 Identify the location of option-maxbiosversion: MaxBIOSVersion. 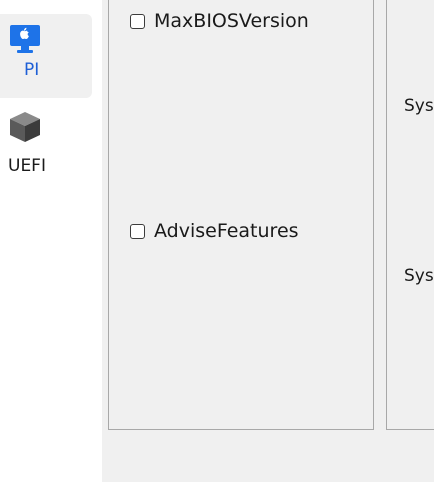
(219, 21).